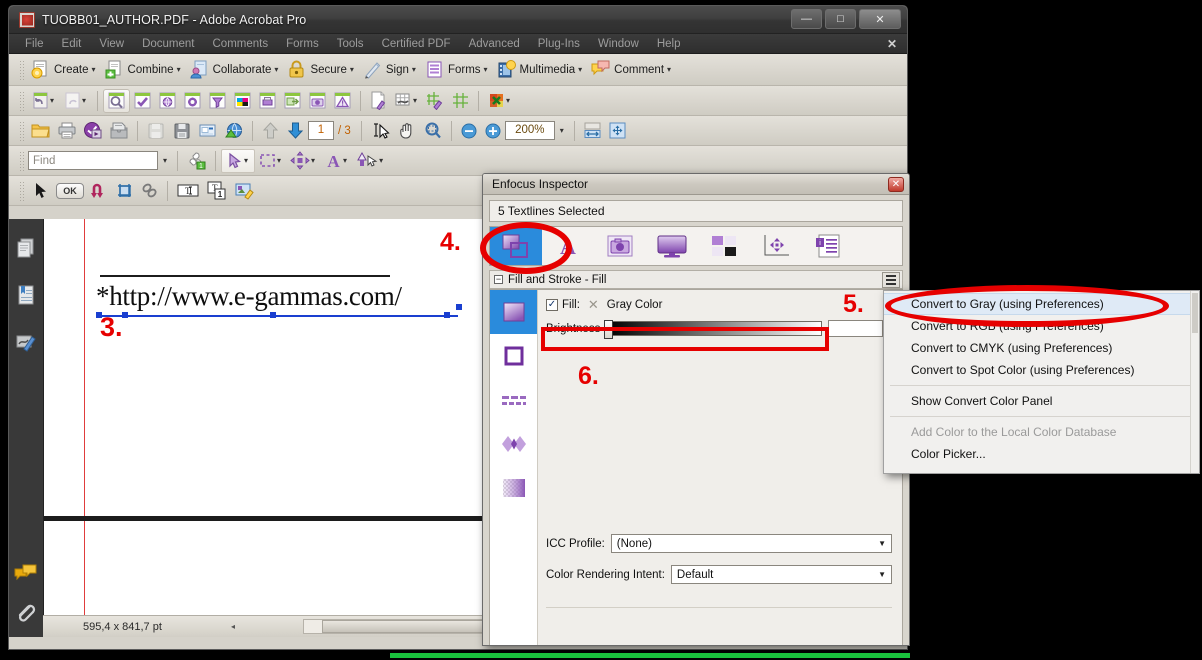 This screenshot has height=660, width=1202. Describe the element at coordinates (167, 101) in the screenshot. I see `globe-button` at that location.